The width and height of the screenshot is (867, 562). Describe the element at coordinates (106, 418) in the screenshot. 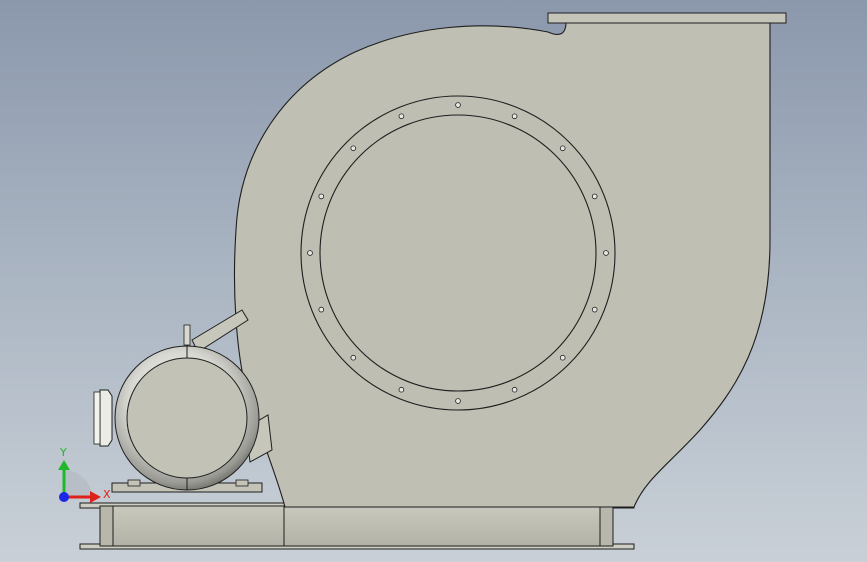

I see `motor-end-shield` at that location.